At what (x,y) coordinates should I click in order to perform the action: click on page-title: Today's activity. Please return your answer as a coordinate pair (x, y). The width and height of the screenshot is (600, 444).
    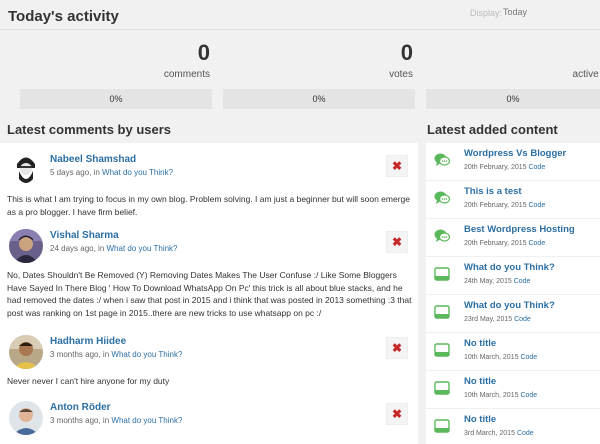
    Looking at the image, I should click on (63, 16).